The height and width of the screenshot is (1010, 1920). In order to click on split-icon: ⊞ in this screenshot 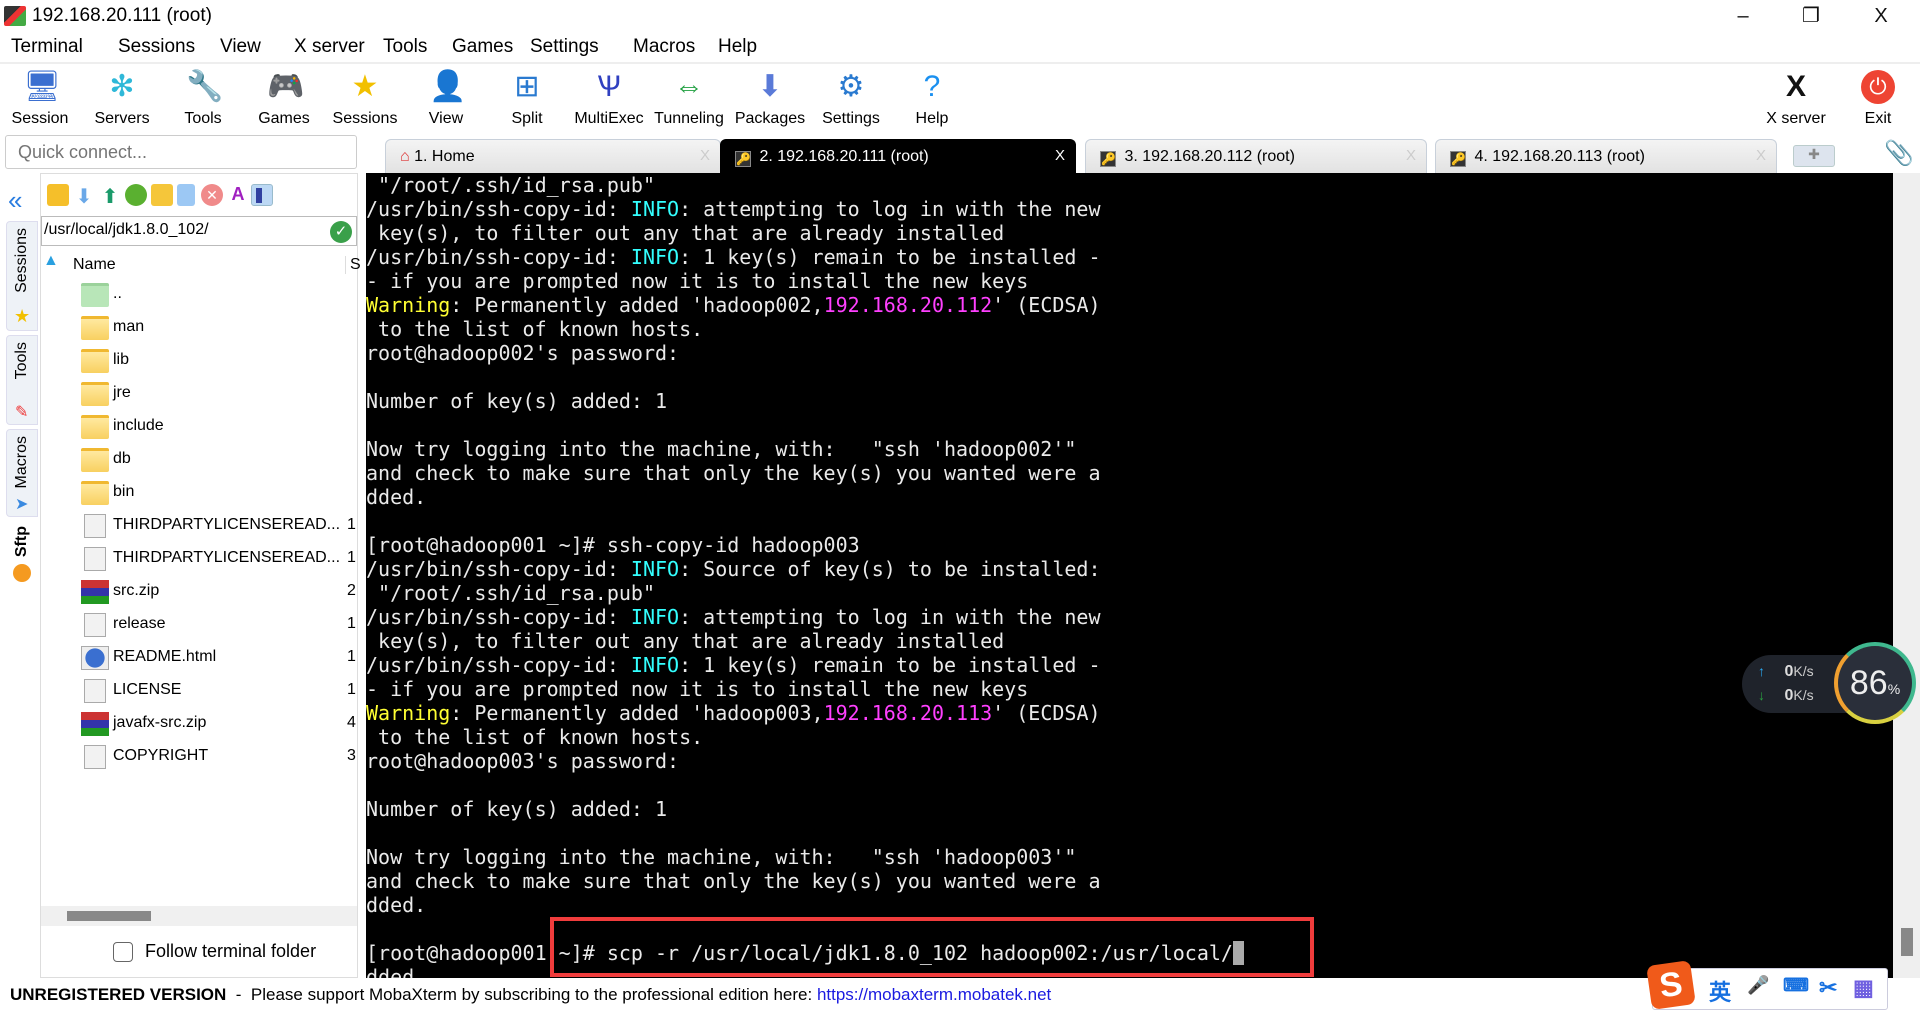, I will do `click(527, 86)`.